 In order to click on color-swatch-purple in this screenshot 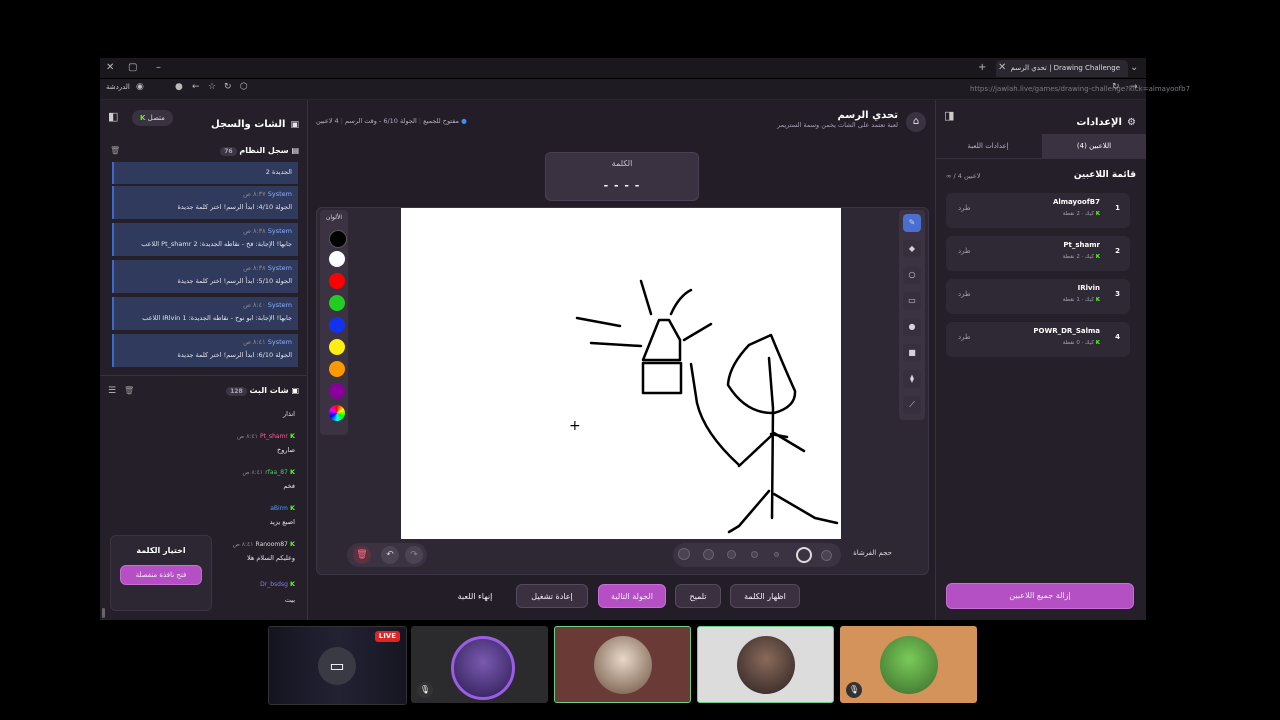, I will do `click(337, 391)`.